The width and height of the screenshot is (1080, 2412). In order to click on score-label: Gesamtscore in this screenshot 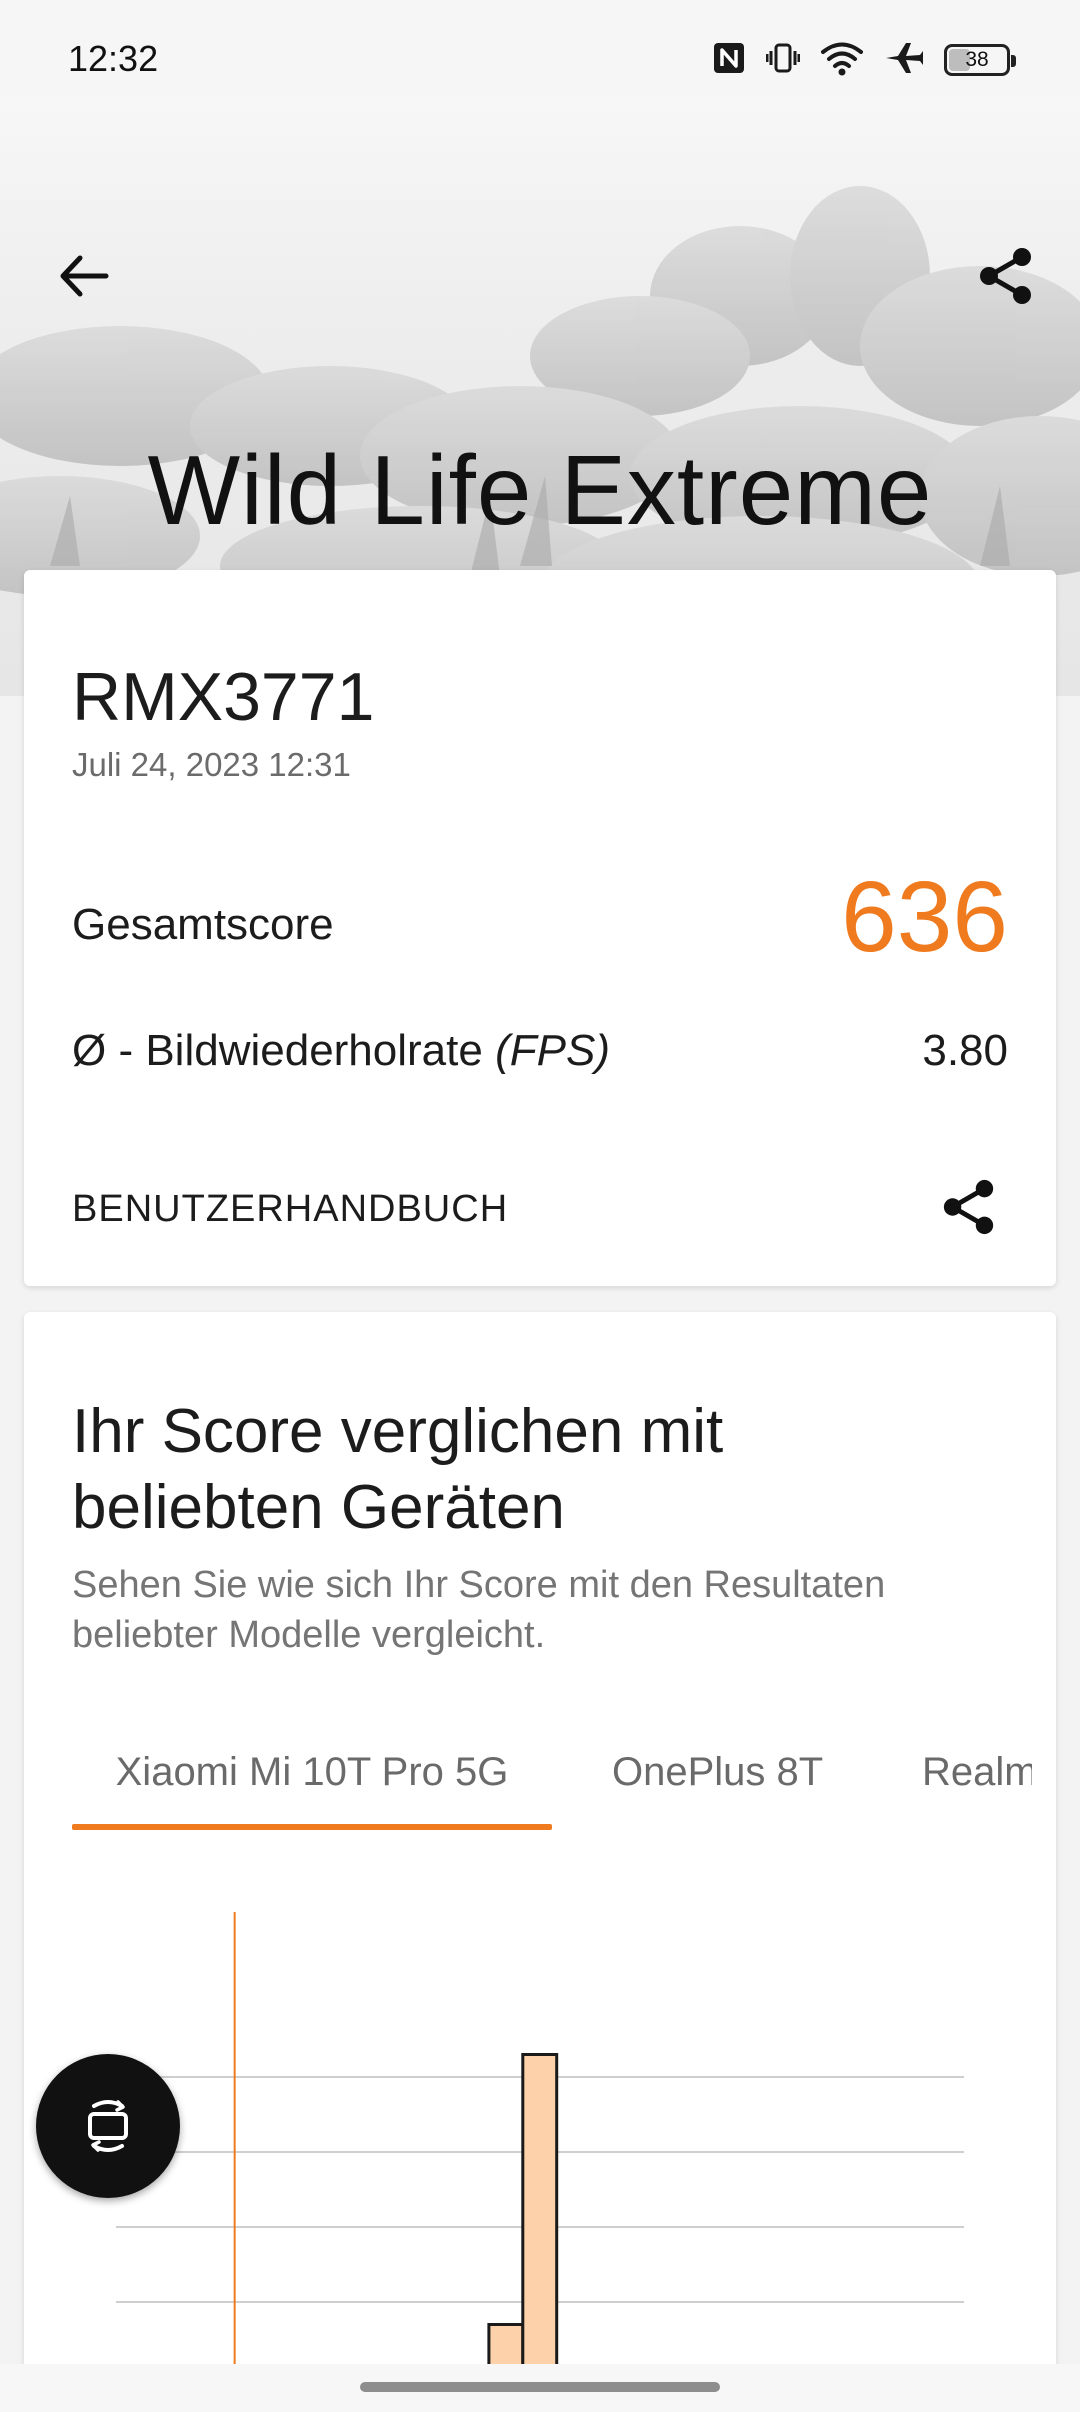, I will do `click(203, 924)`.